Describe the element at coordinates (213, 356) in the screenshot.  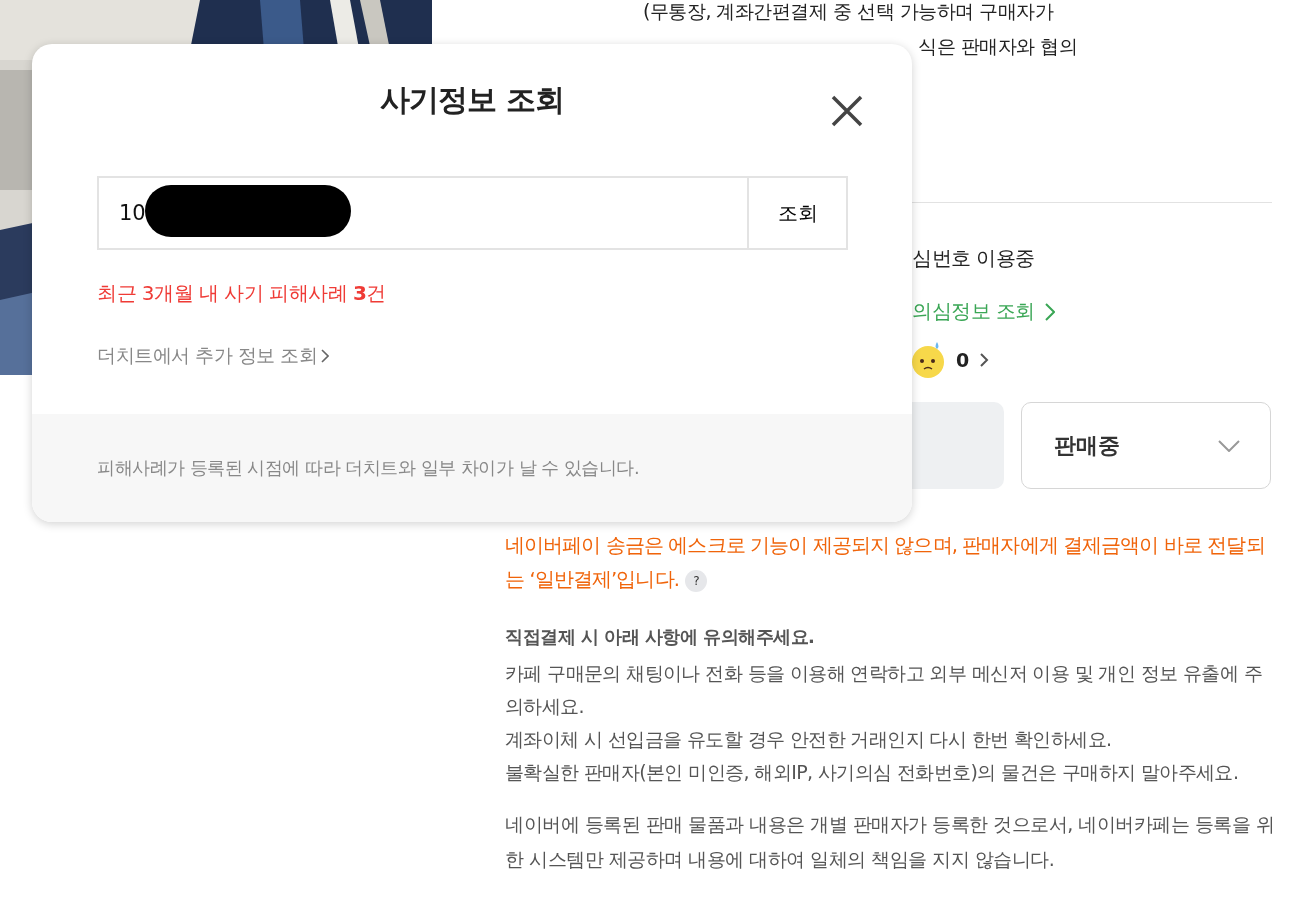
I see `more-info-link: 더치트에서 추가 정보 조회` at that location.